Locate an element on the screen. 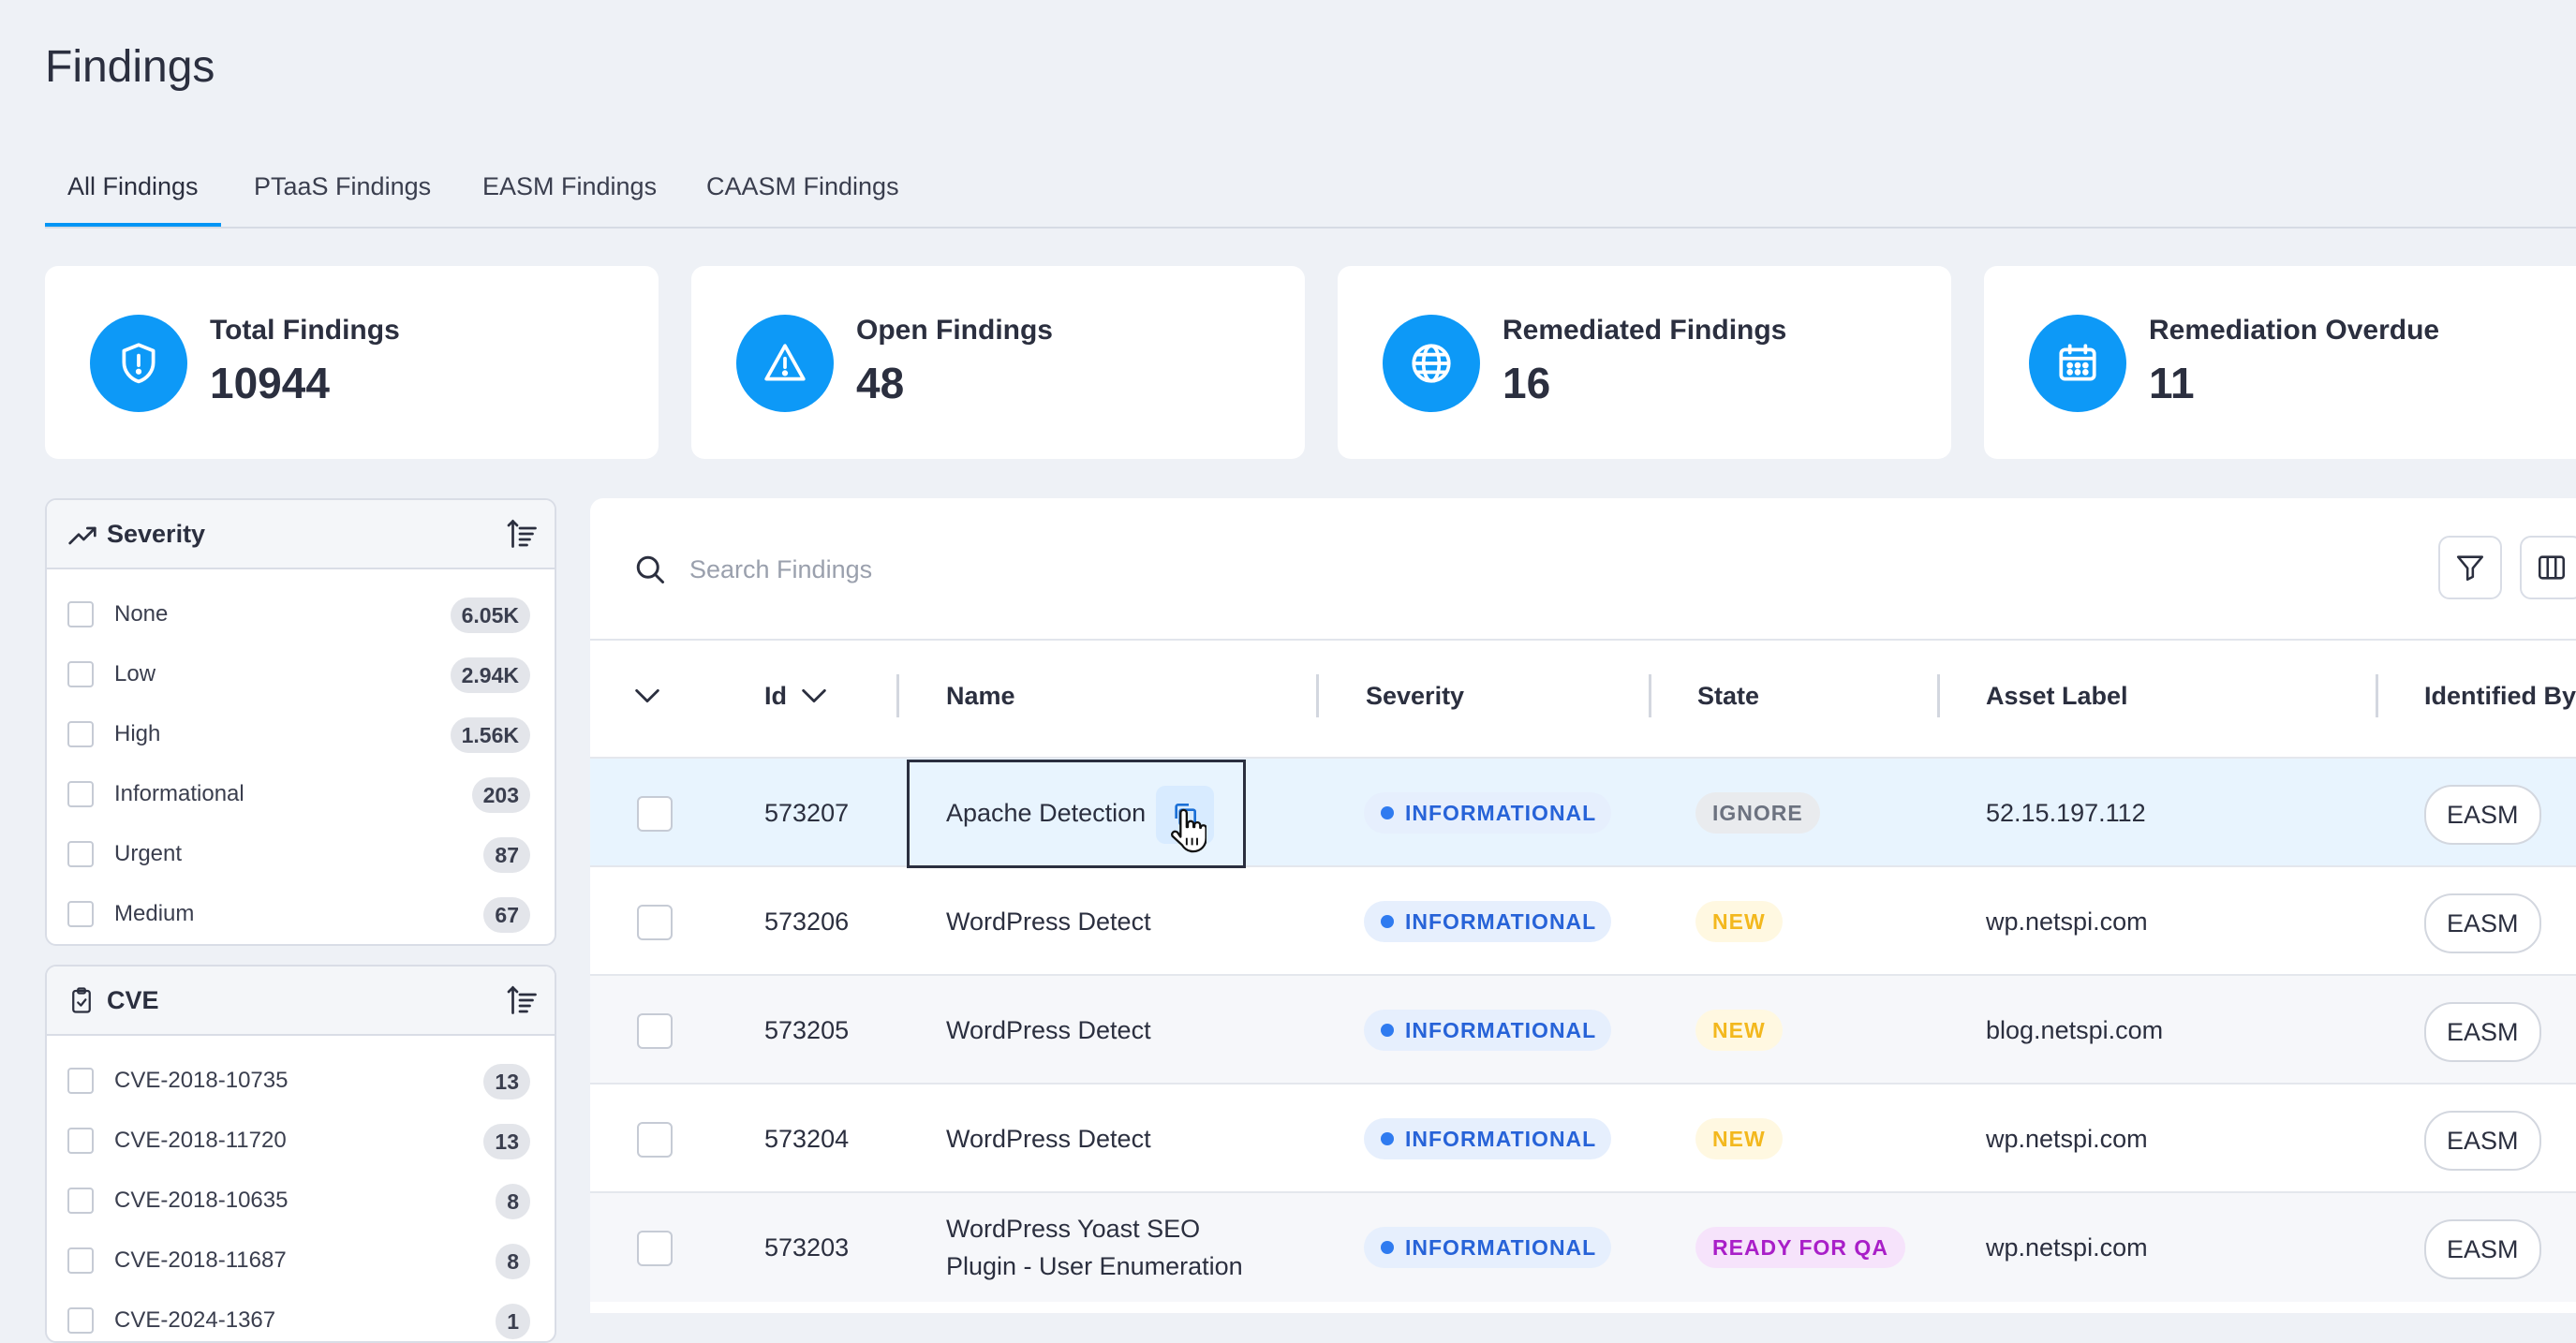  asset-label: wp.netspi.com is located at coordinates (2067, 1247).